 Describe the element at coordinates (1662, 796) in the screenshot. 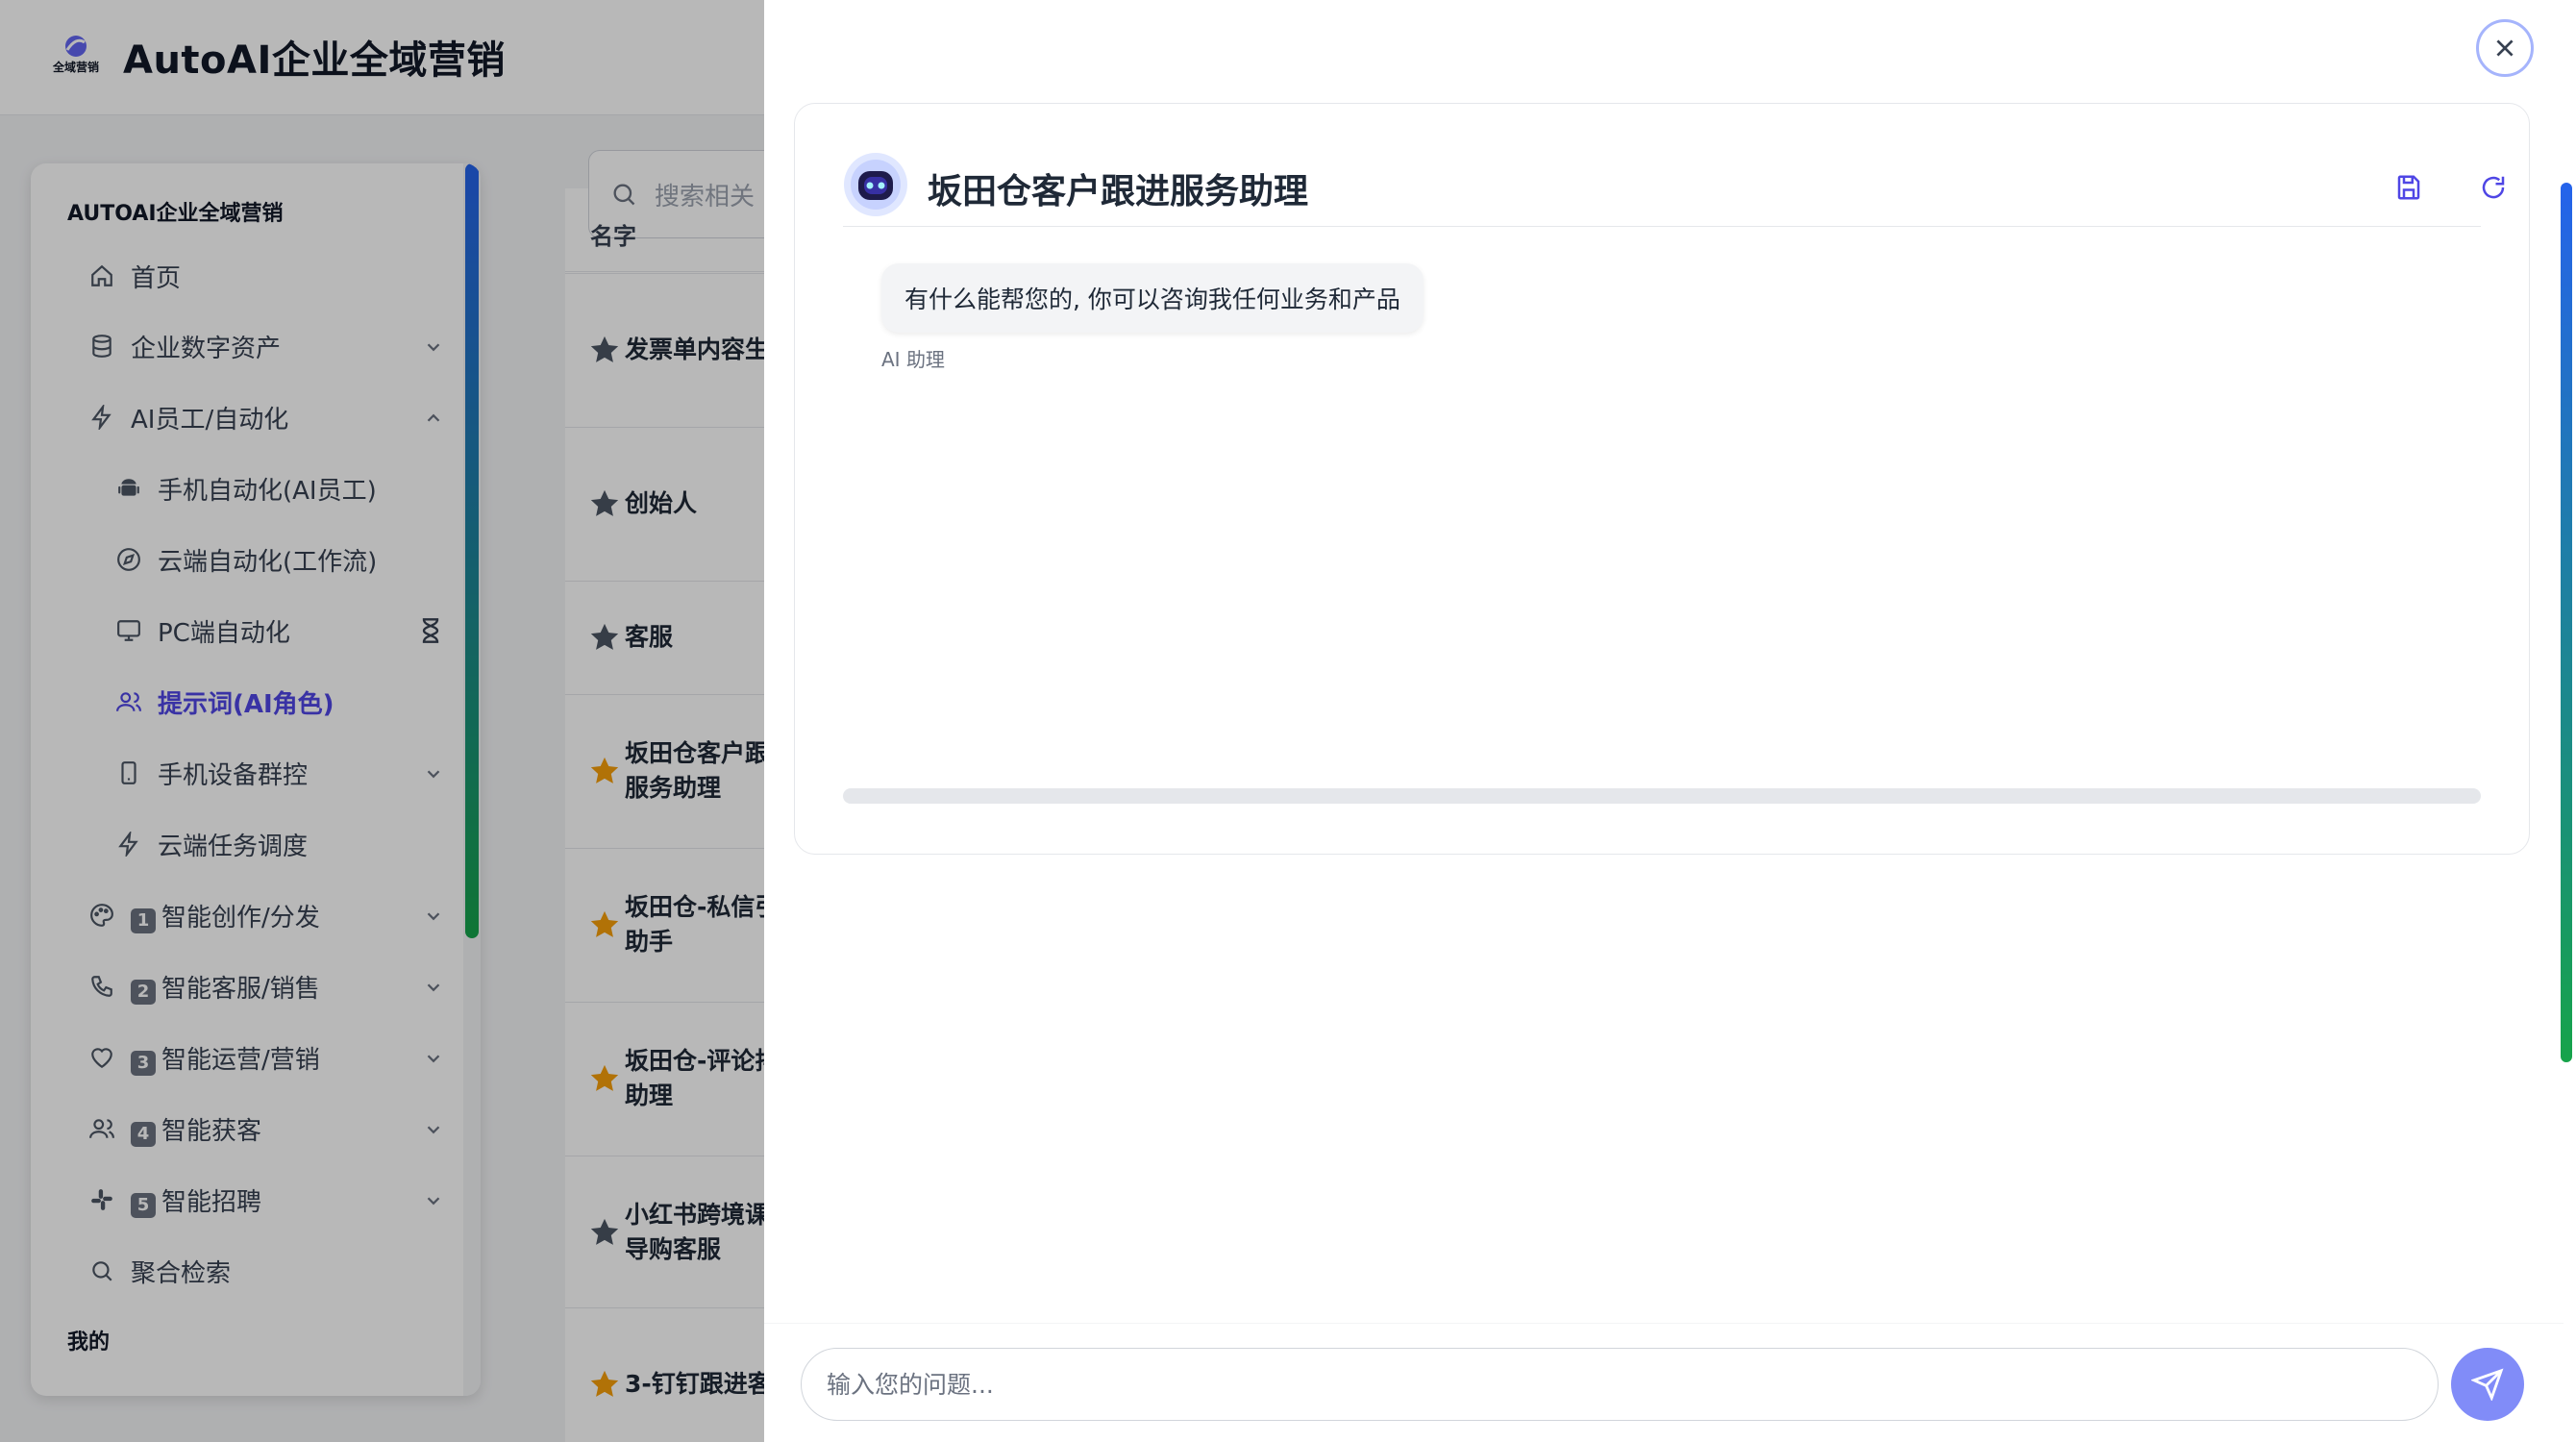

I see `horizontal-scrollbar` at that location.